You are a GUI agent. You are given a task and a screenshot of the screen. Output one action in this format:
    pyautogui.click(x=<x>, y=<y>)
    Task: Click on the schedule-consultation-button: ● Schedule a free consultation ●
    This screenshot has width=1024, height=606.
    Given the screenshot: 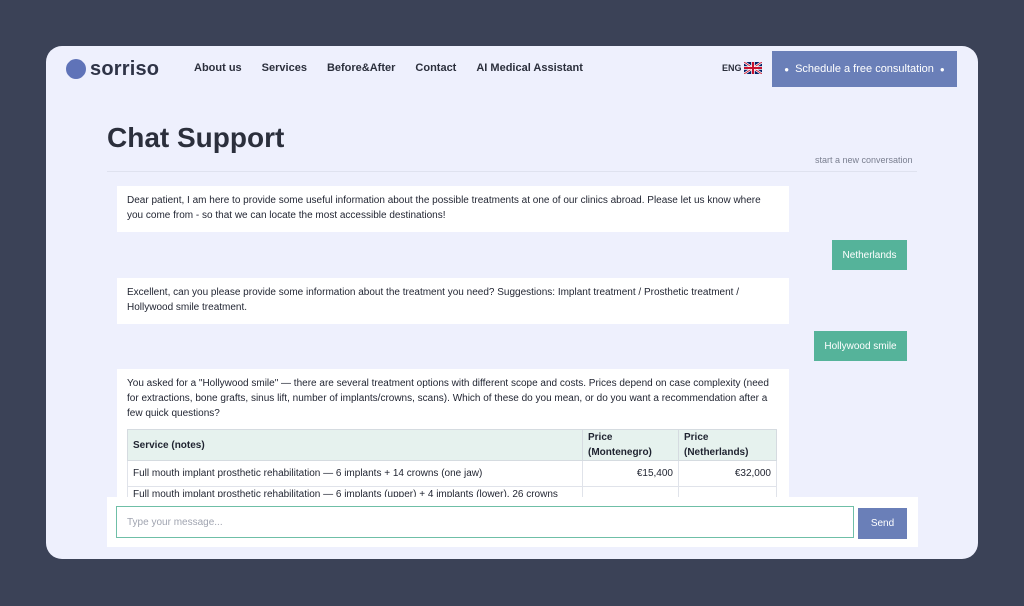 What is the action you would take?
    pyautogui.click(x=864, y=69)
    